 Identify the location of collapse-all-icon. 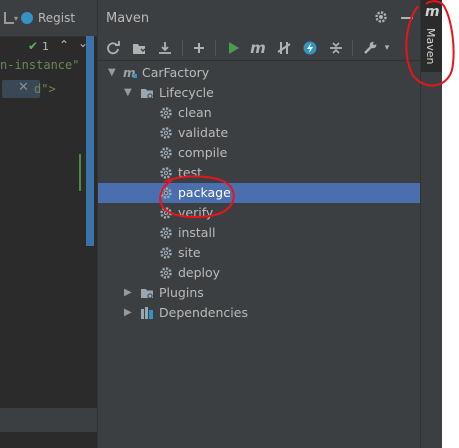
(336, 48).